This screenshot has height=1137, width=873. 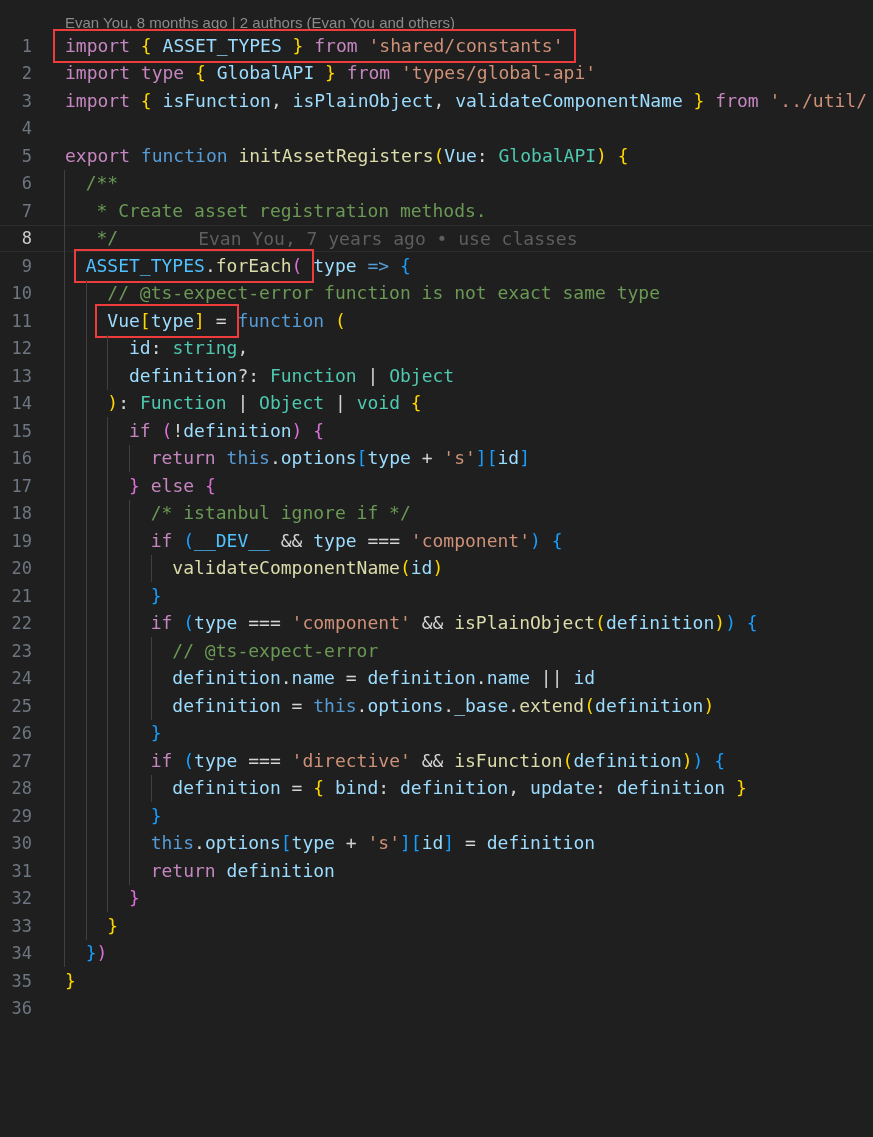 What do you see at coordinates (373, 843) in the screenshot?
I see `code-text: this.options[type + 's'][id] = definition` at bounding box center [373, 843].